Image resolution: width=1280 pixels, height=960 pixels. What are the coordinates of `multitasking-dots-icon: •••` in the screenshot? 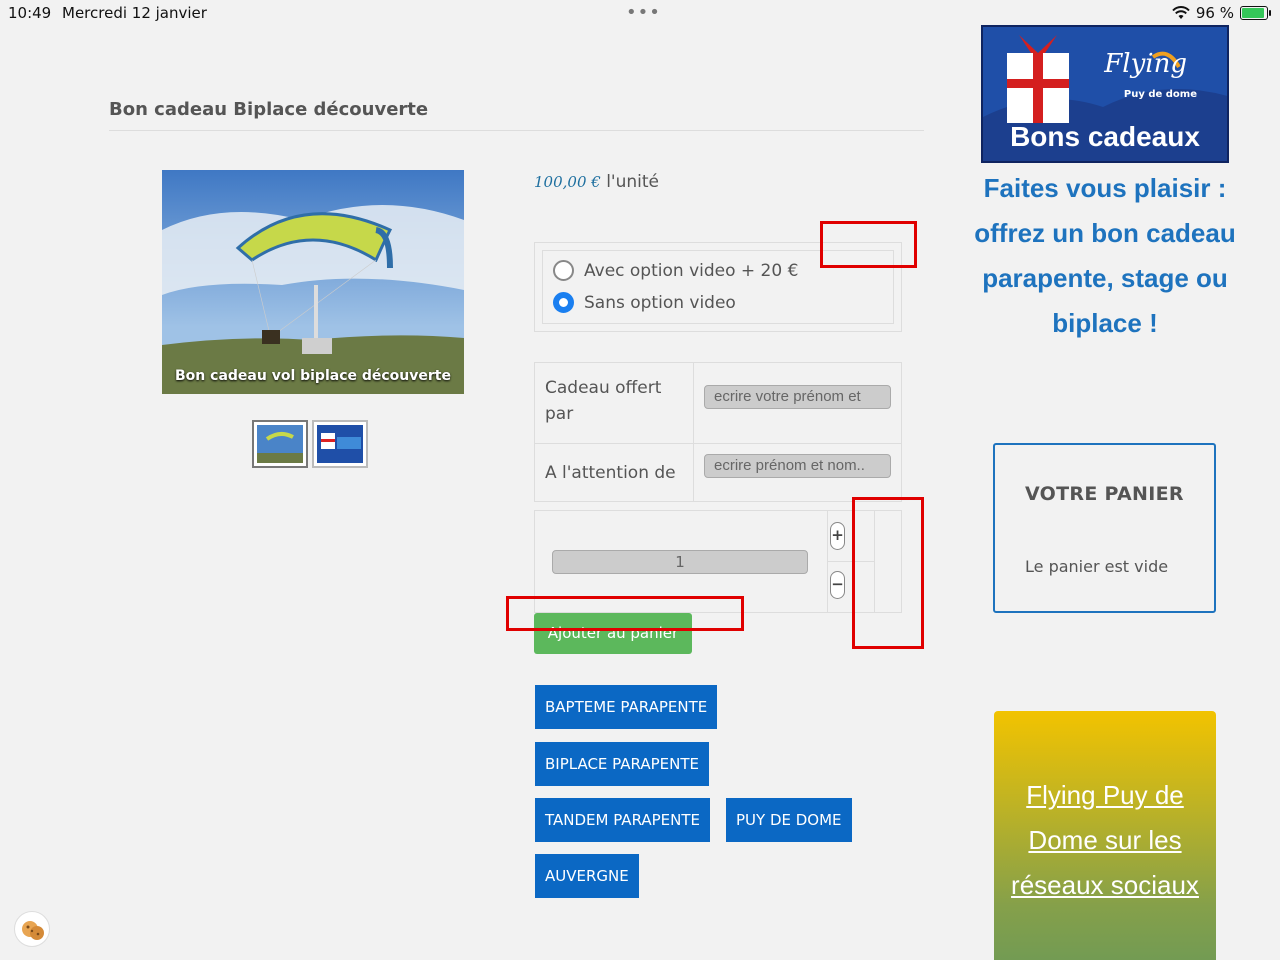 It's located at (643, 12).